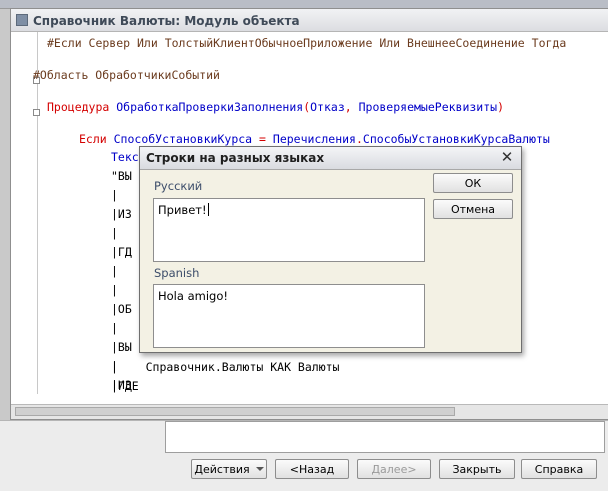 The image size is (608, 491). Describe the element at coordinates (289, 316) in the screenshot. I see `translation-field-spanish: Hola amigo!` at that location.